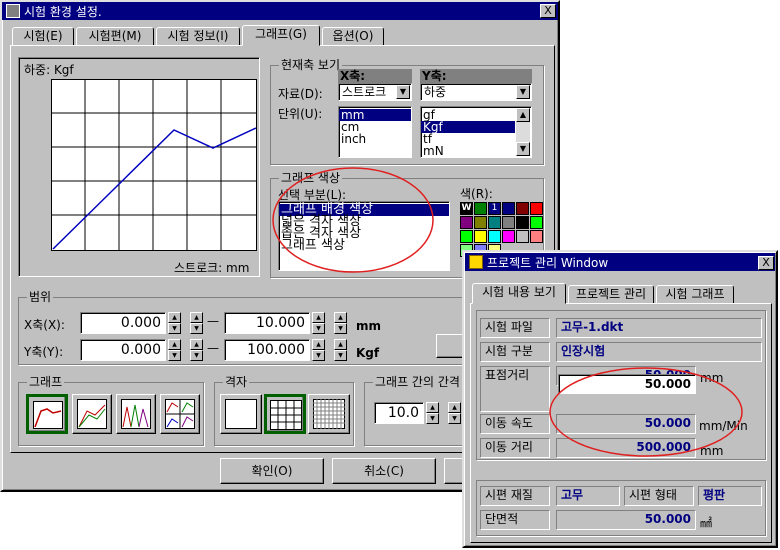  Describe the element at coordinates (435, 92) in the screenshot. I see `y-data-value: 하중` at that location.